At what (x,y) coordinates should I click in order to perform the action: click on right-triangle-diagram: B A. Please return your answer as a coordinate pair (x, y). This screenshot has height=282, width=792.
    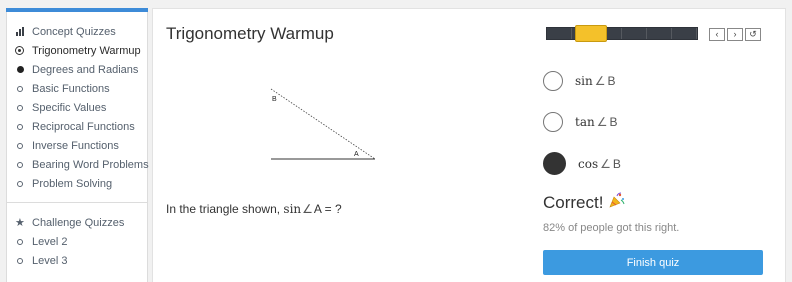
    Looking at the image, I should click on (323, 124).